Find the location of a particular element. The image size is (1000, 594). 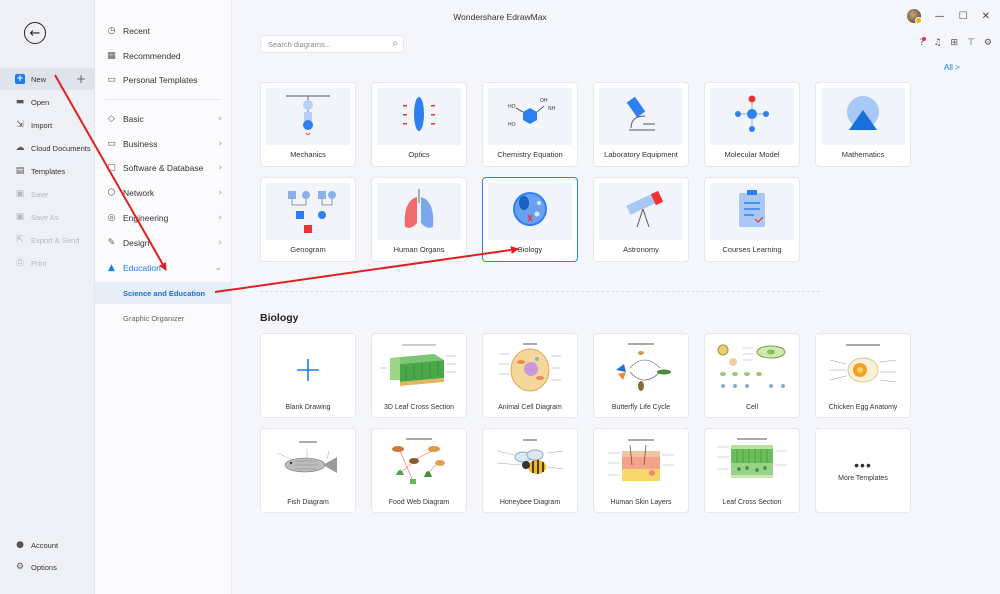

maximize-icon: ☐ is located at coordinates (963, 16).